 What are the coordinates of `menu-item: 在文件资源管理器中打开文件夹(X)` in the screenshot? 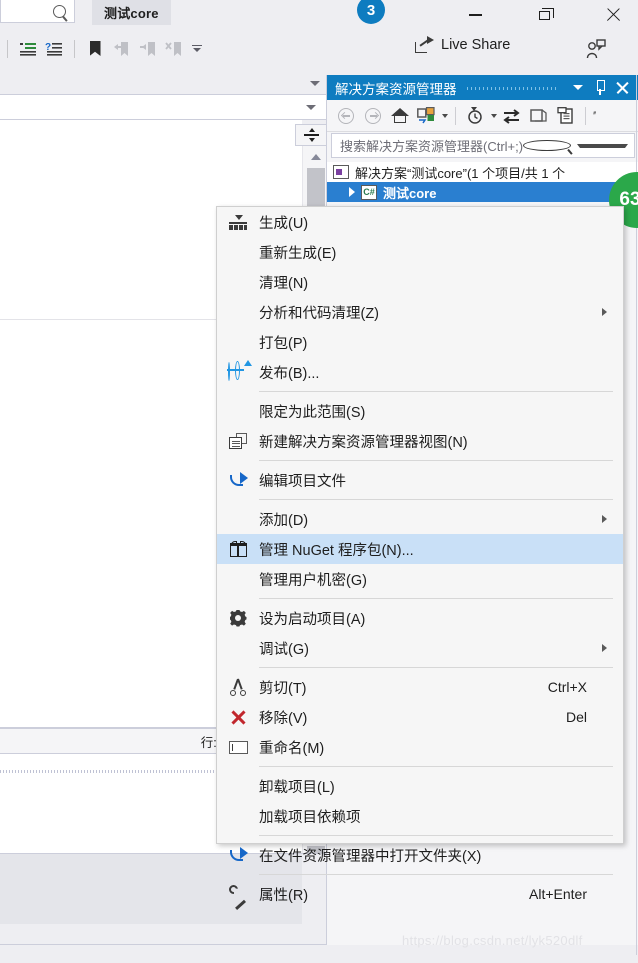 It's located at (420, 855).